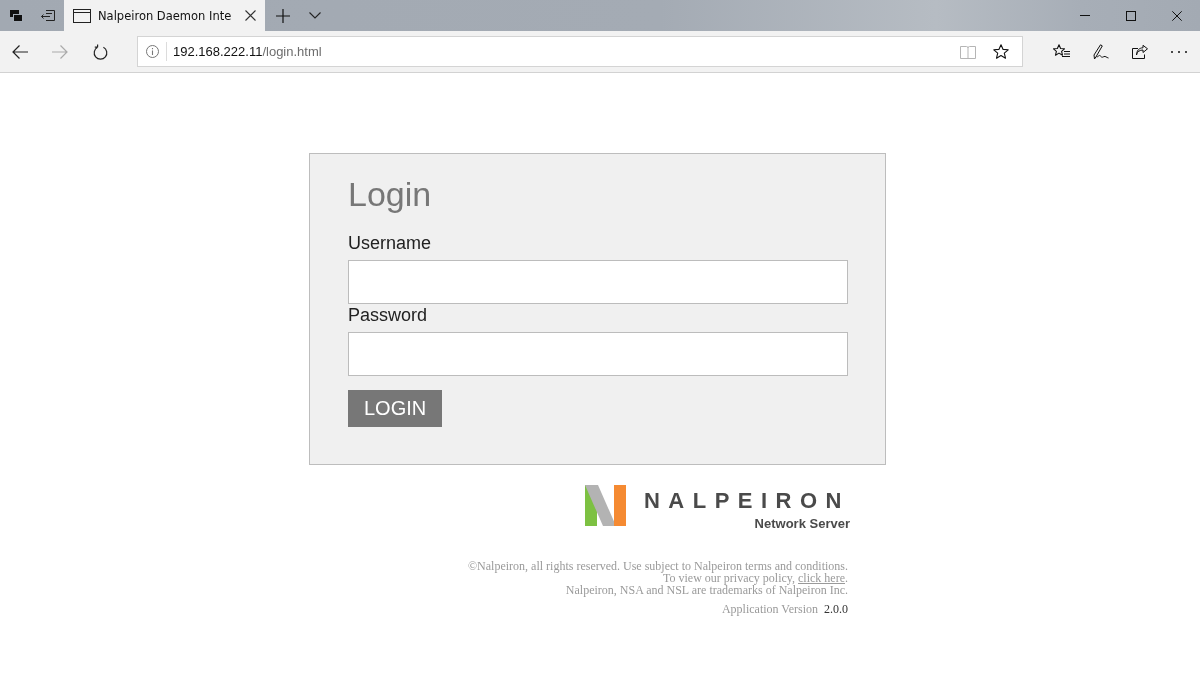  I want to click on chevron-down-icon, so click(315, 15).